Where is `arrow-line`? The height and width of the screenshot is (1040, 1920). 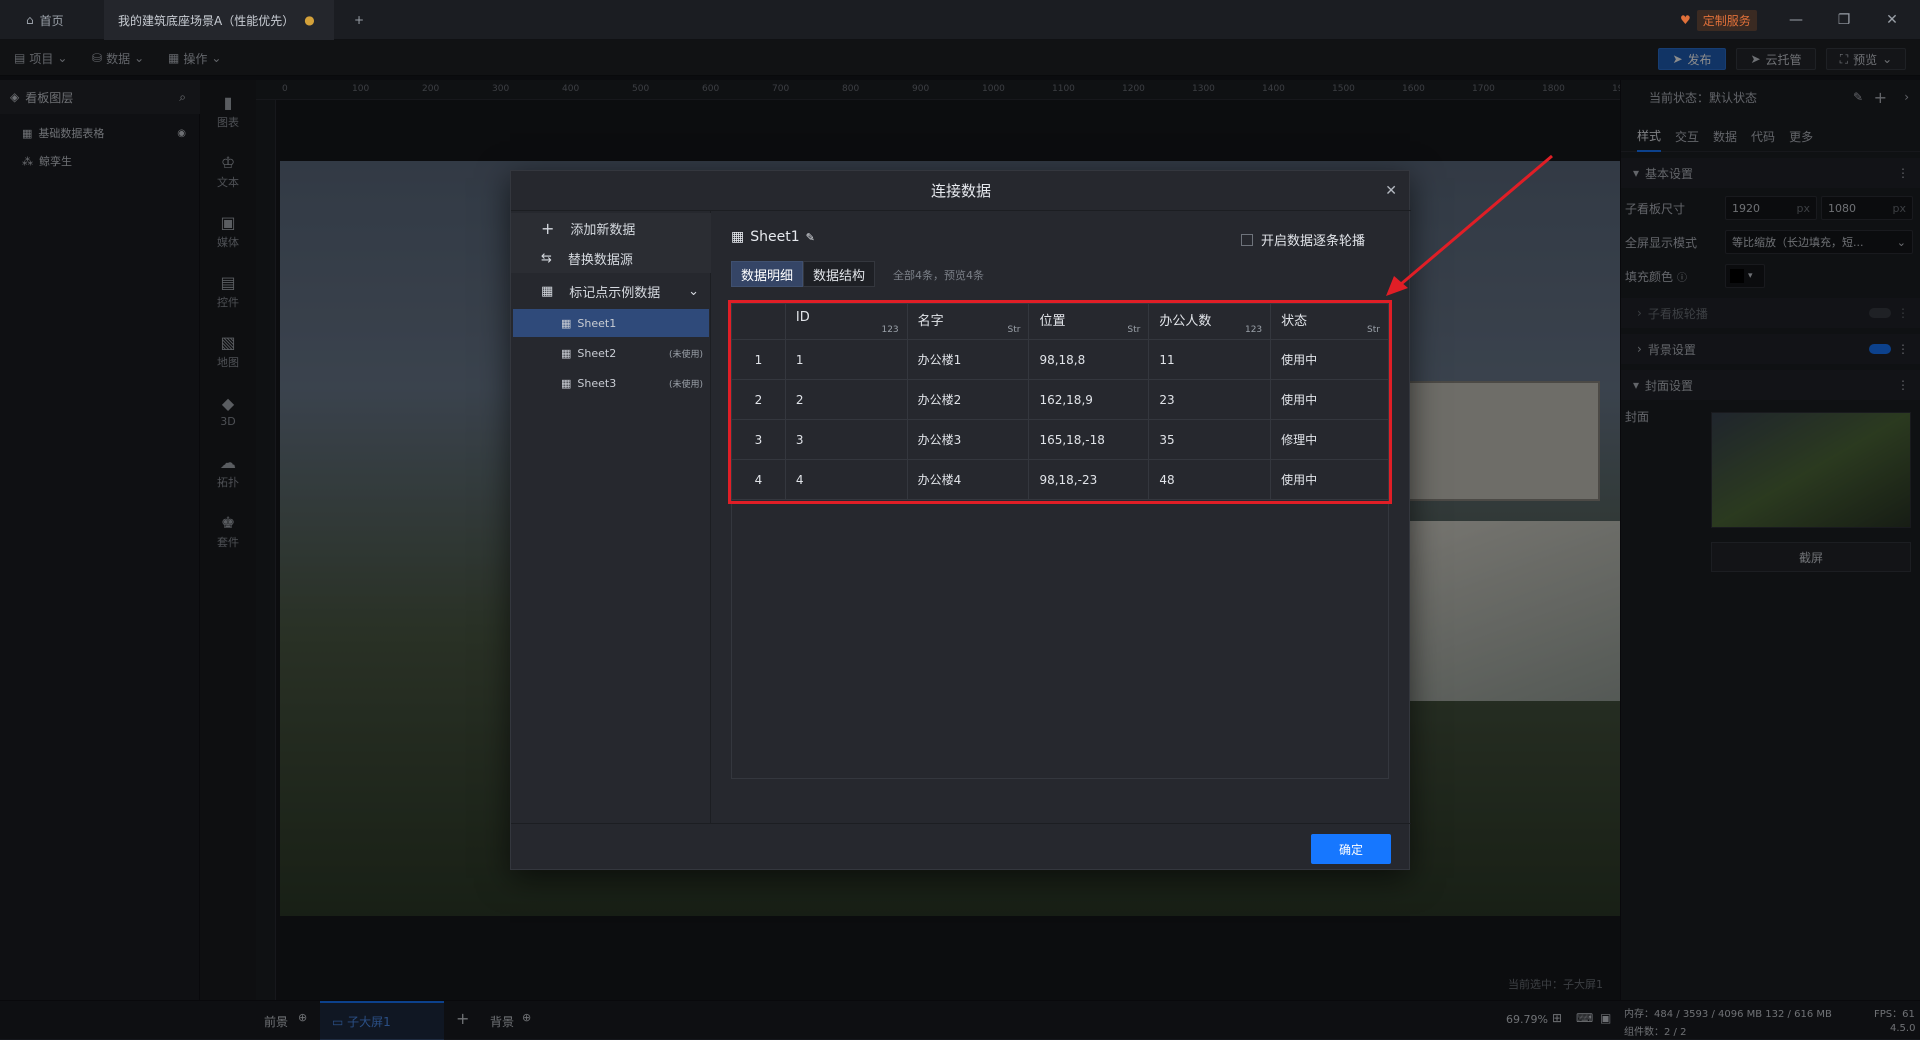 arrow-line is located at coordinates (1473, 223).